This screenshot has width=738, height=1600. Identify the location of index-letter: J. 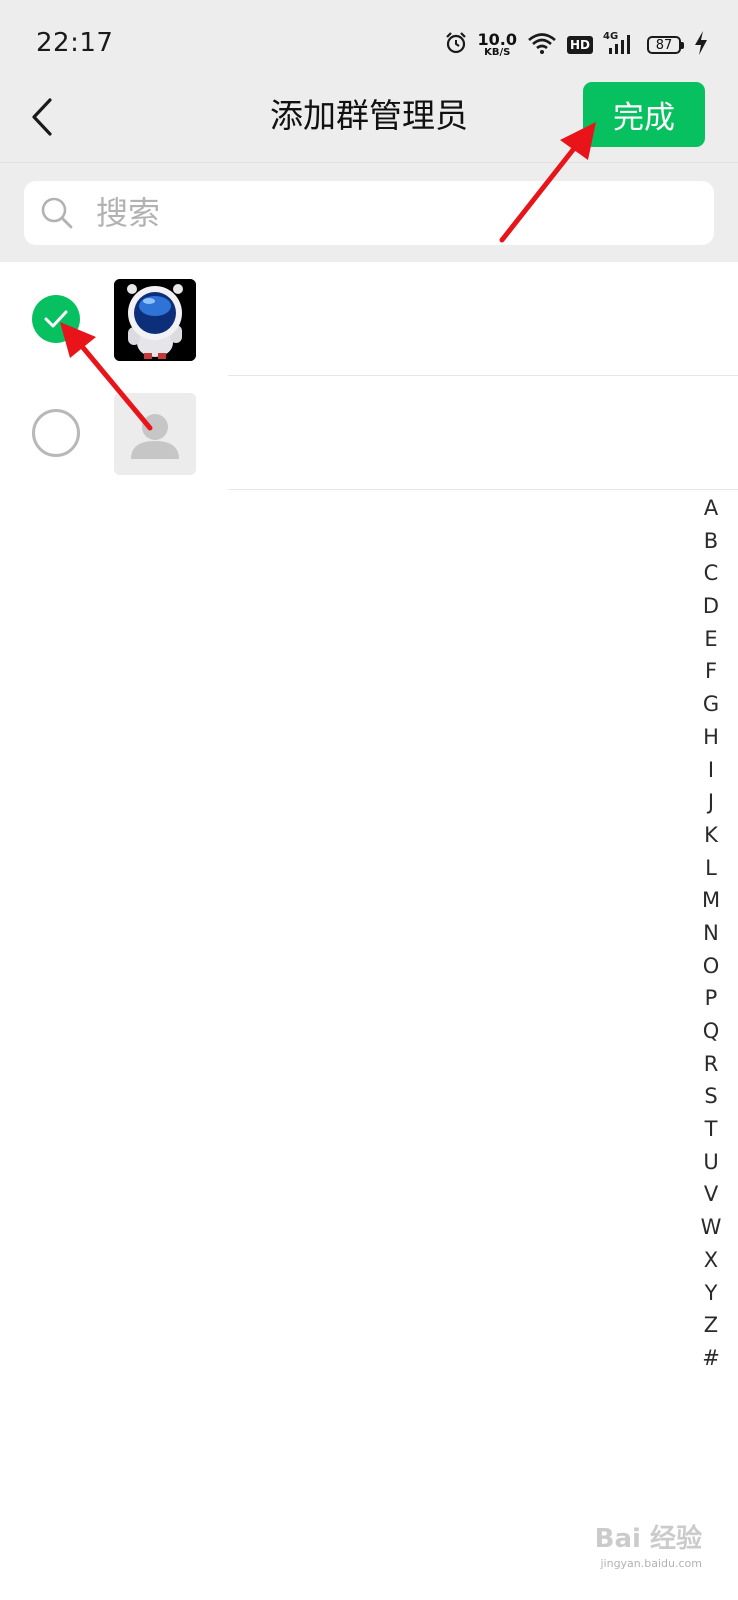
(711, 802).